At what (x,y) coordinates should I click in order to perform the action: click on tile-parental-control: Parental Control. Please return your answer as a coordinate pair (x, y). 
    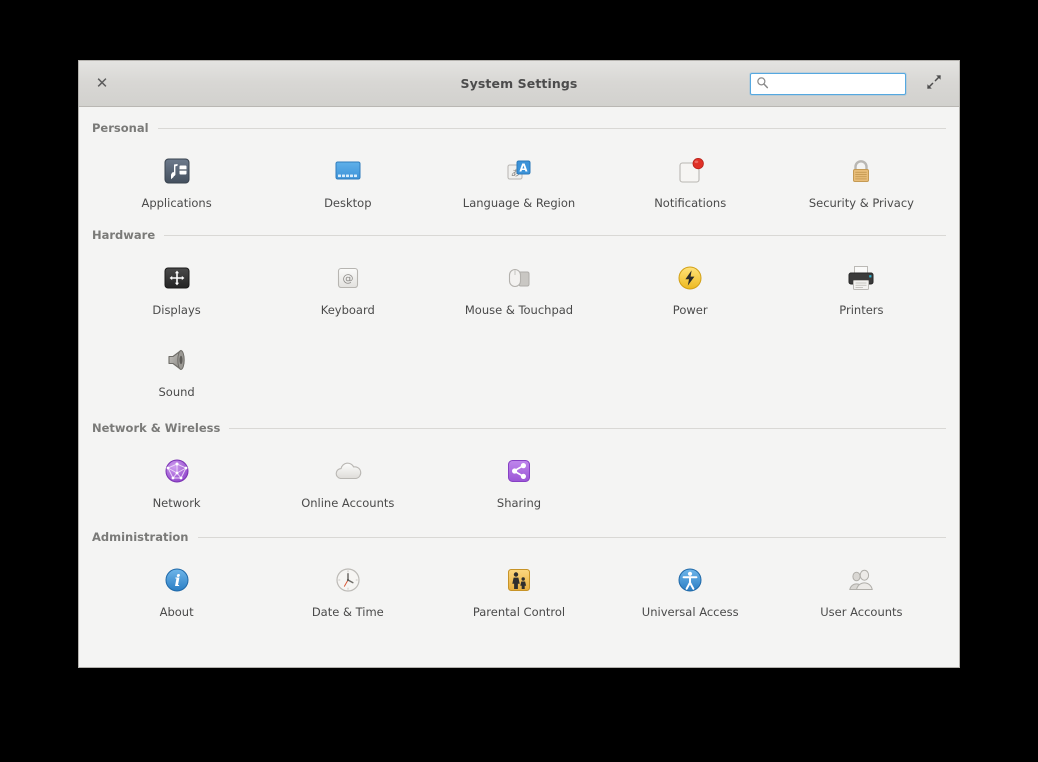
    Looking at the image, I should click on (518, 588).